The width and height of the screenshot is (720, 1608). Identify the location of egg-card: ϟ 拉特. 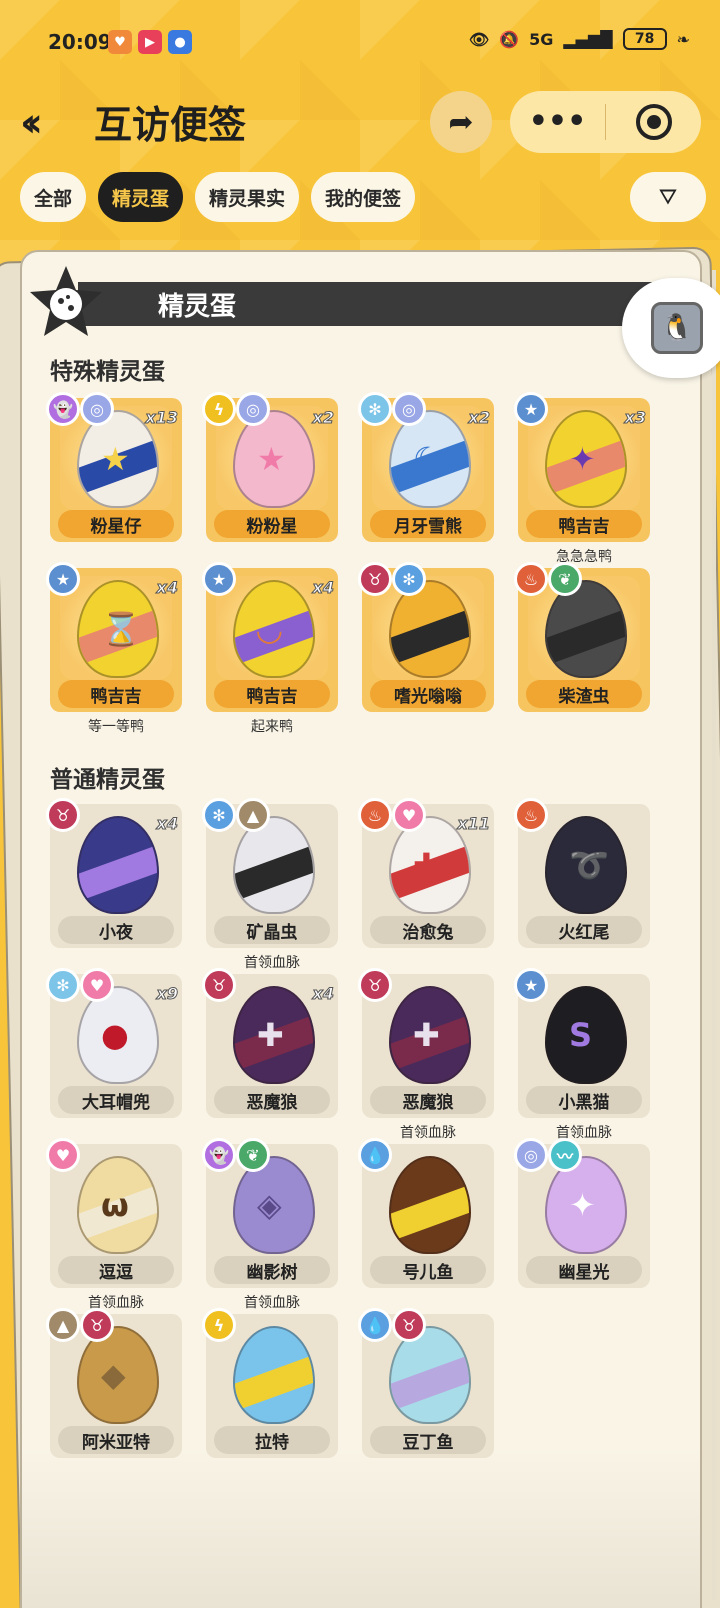
(270, 1383).